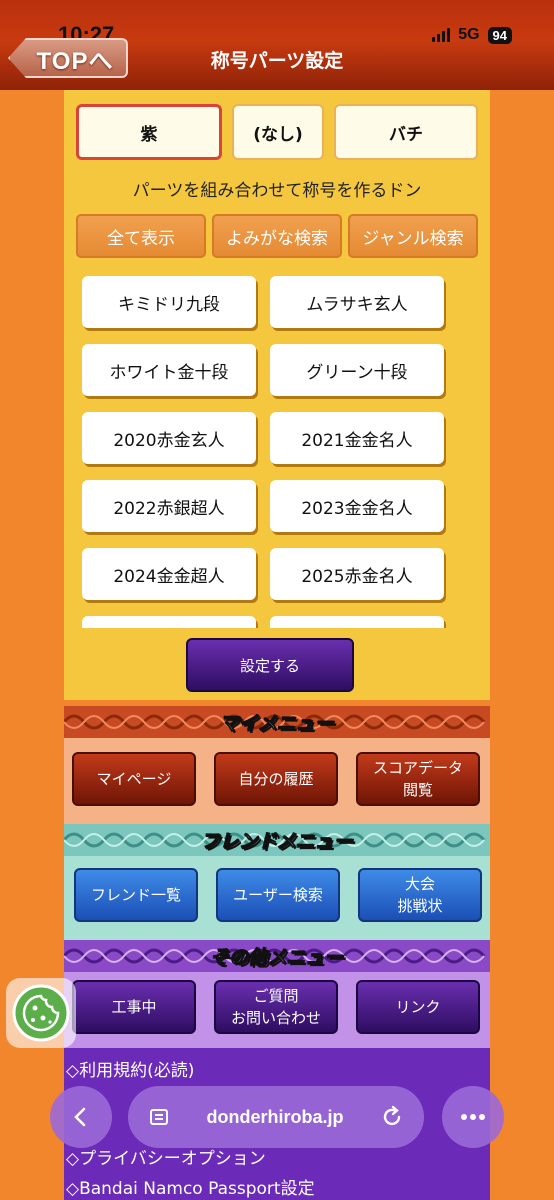 This screenshot has width=554, height=1200. I want to click on friend-menu-banner: フレンドメニュー, so click(277, 840).